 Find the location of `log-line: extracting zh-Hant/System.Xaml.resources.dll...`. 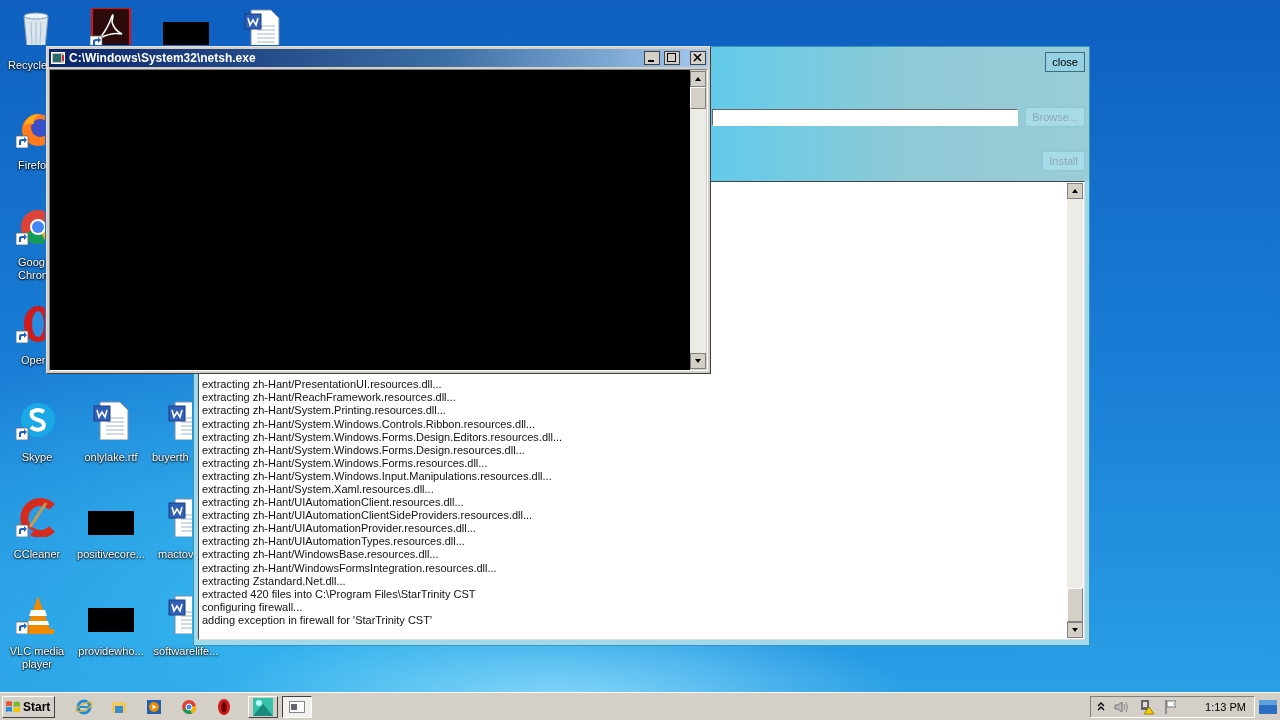

log-line: extracting zh-Hant/System.Xaml.resources.dll... is located at coordinates (318, 489).